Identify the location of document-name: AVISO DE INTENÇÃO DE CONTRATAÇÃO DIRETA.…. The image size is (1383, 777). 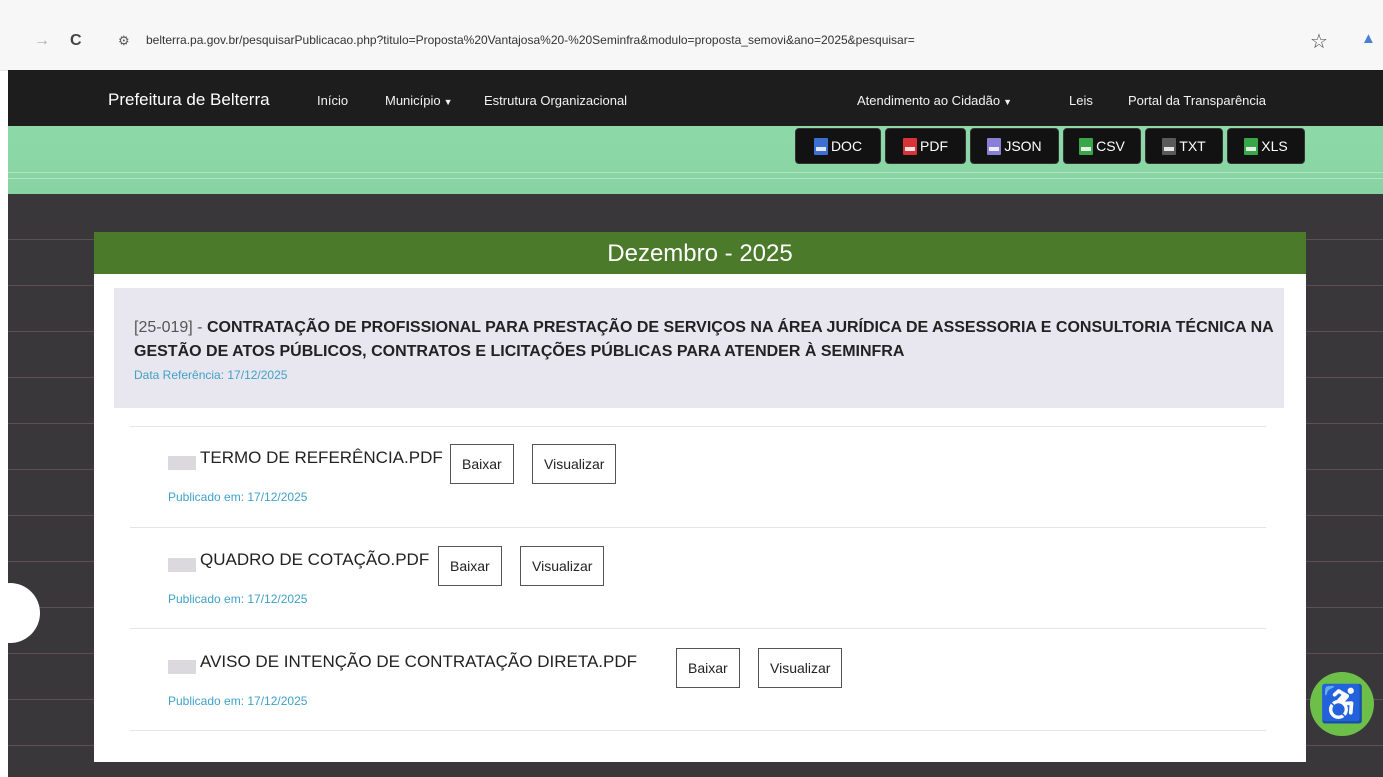
(418, 662).